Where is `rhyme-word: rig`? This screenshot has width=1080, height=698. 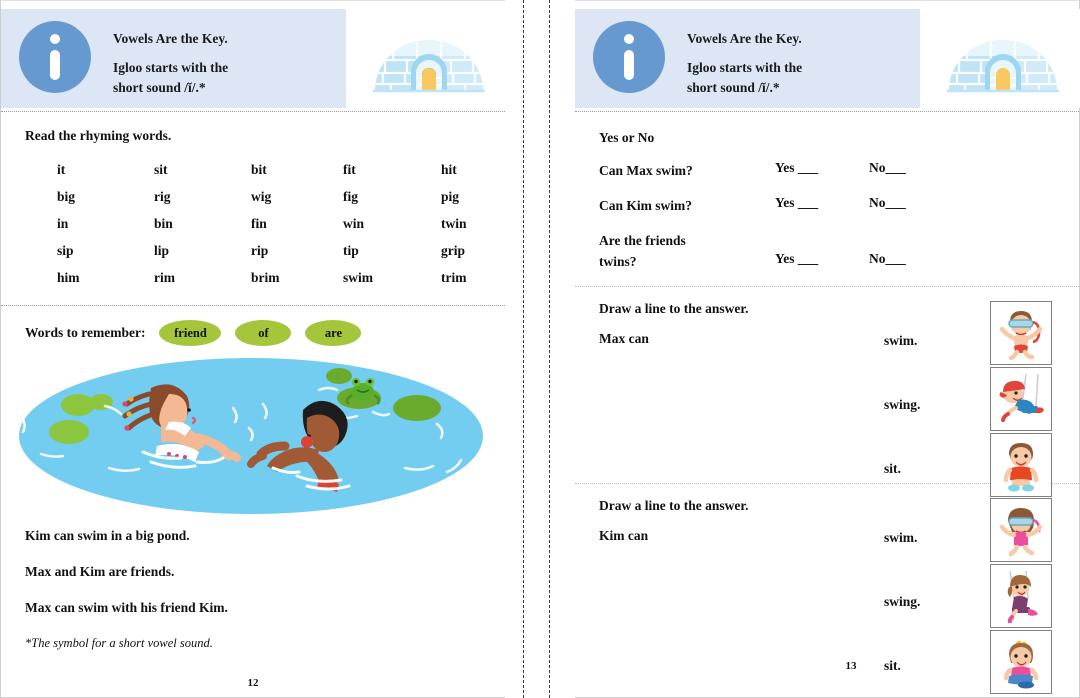 rhyme-word: rig is located at coordinates (162, 196).